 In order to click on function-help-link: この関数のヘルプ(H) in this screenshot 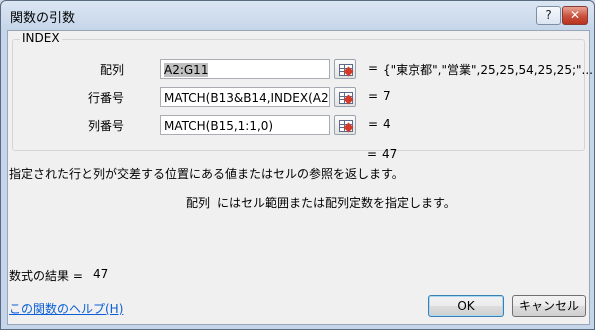, I will do `click(66, 308)`.